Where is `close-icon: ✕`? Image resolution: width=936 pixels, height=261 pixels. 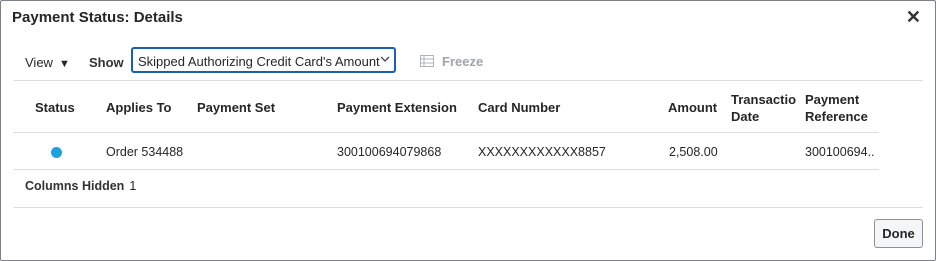 close-icon: ✕ is located at coordinates (913, 17).